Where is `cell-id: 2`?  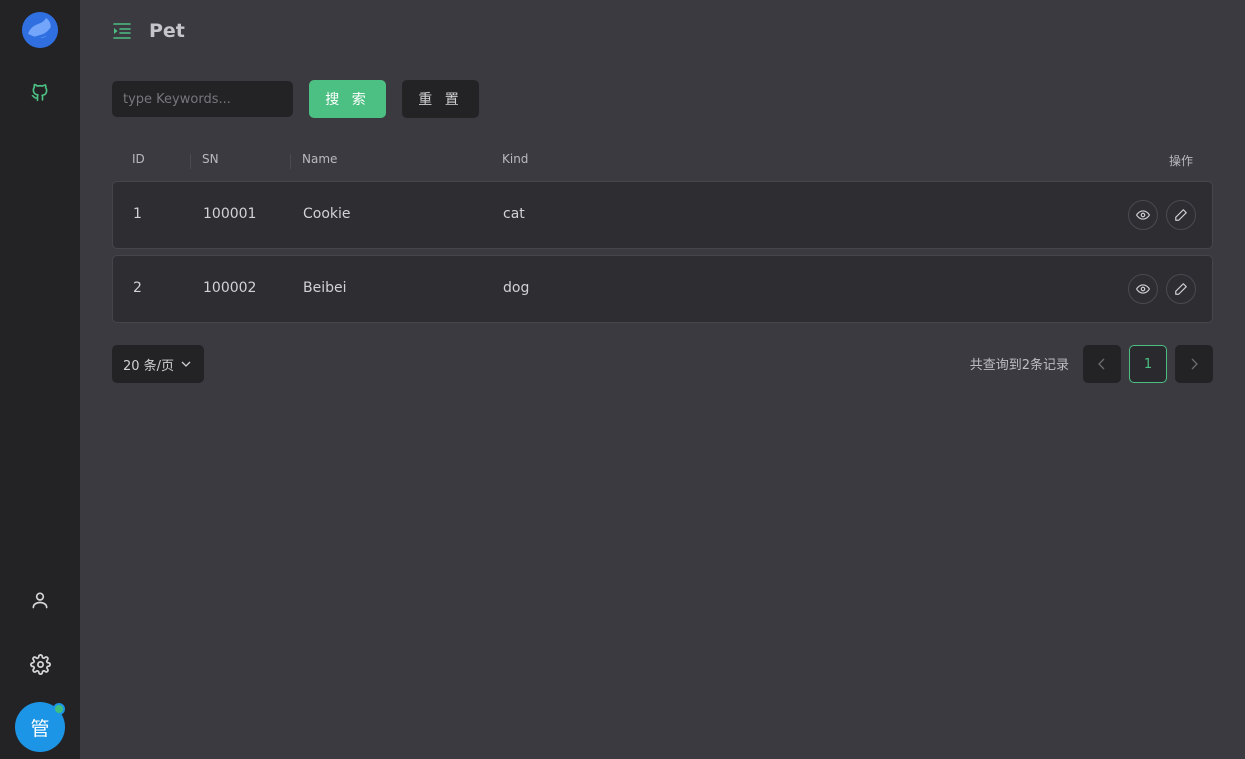
cell-id: 2 is located at coordinates (137, 288).